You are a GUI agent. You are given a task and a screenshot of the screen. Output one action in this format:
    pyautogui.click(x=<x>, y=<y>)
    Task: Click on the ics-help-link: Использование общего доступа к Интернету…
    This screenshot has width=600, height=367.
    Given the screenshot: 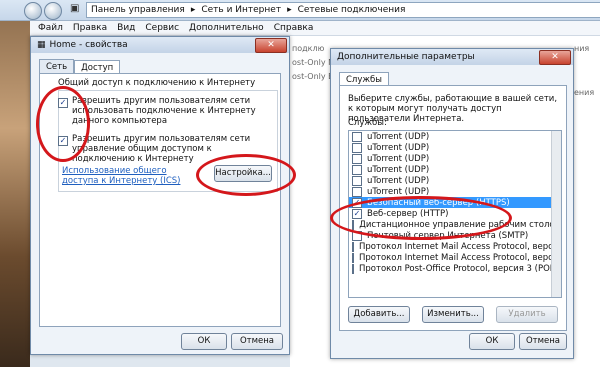 What is the action you would take?
    pyautogui.click(x=132, y=176)
    